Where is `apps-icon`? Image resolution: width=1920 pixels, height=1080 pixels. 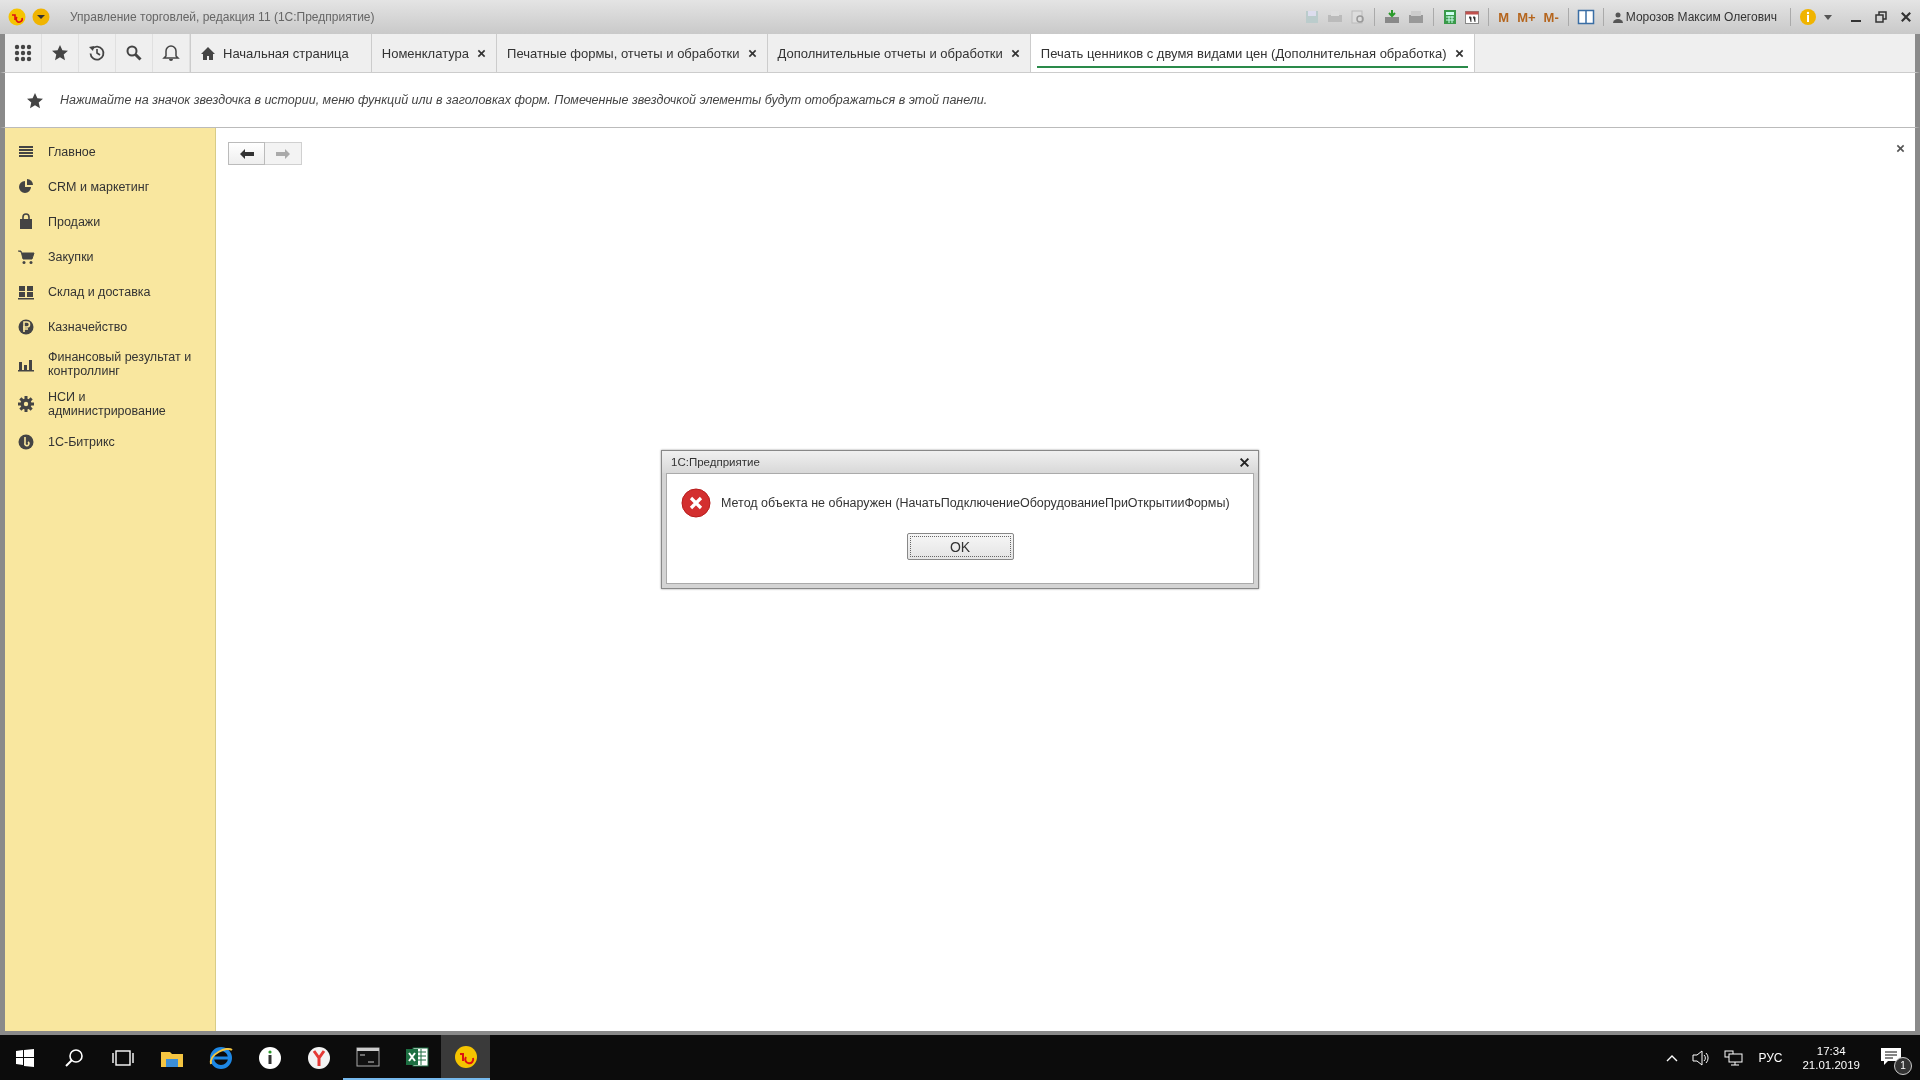 apps-icon is located at coordinates (23, 53).